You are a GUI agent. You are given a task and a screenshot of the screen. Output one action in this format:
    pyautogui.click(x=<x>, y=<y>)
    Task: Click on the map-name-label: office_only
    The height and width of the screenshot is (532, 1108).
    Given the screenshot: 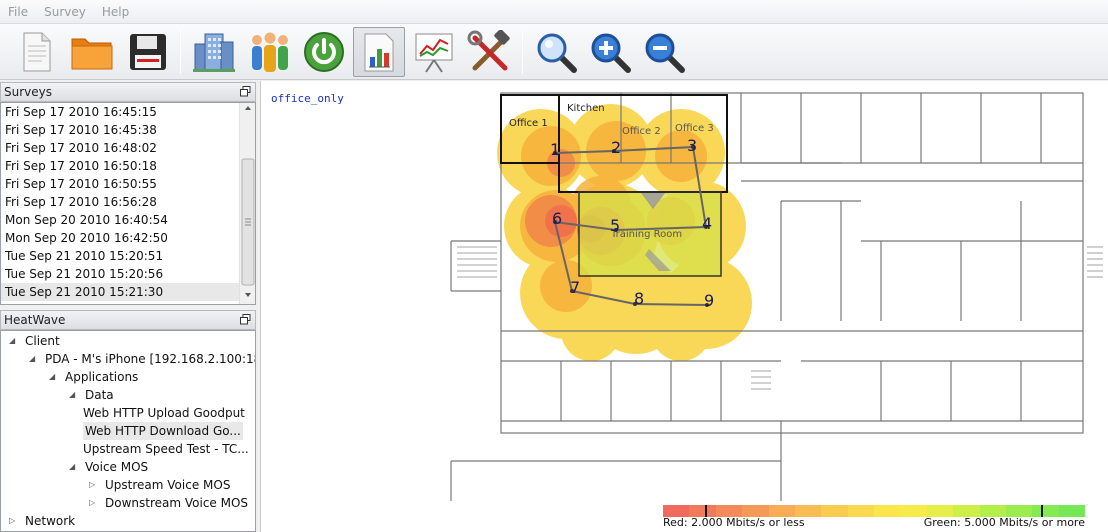 What is the action you would take?
    pyautogui.click(x=307, y=98)
    